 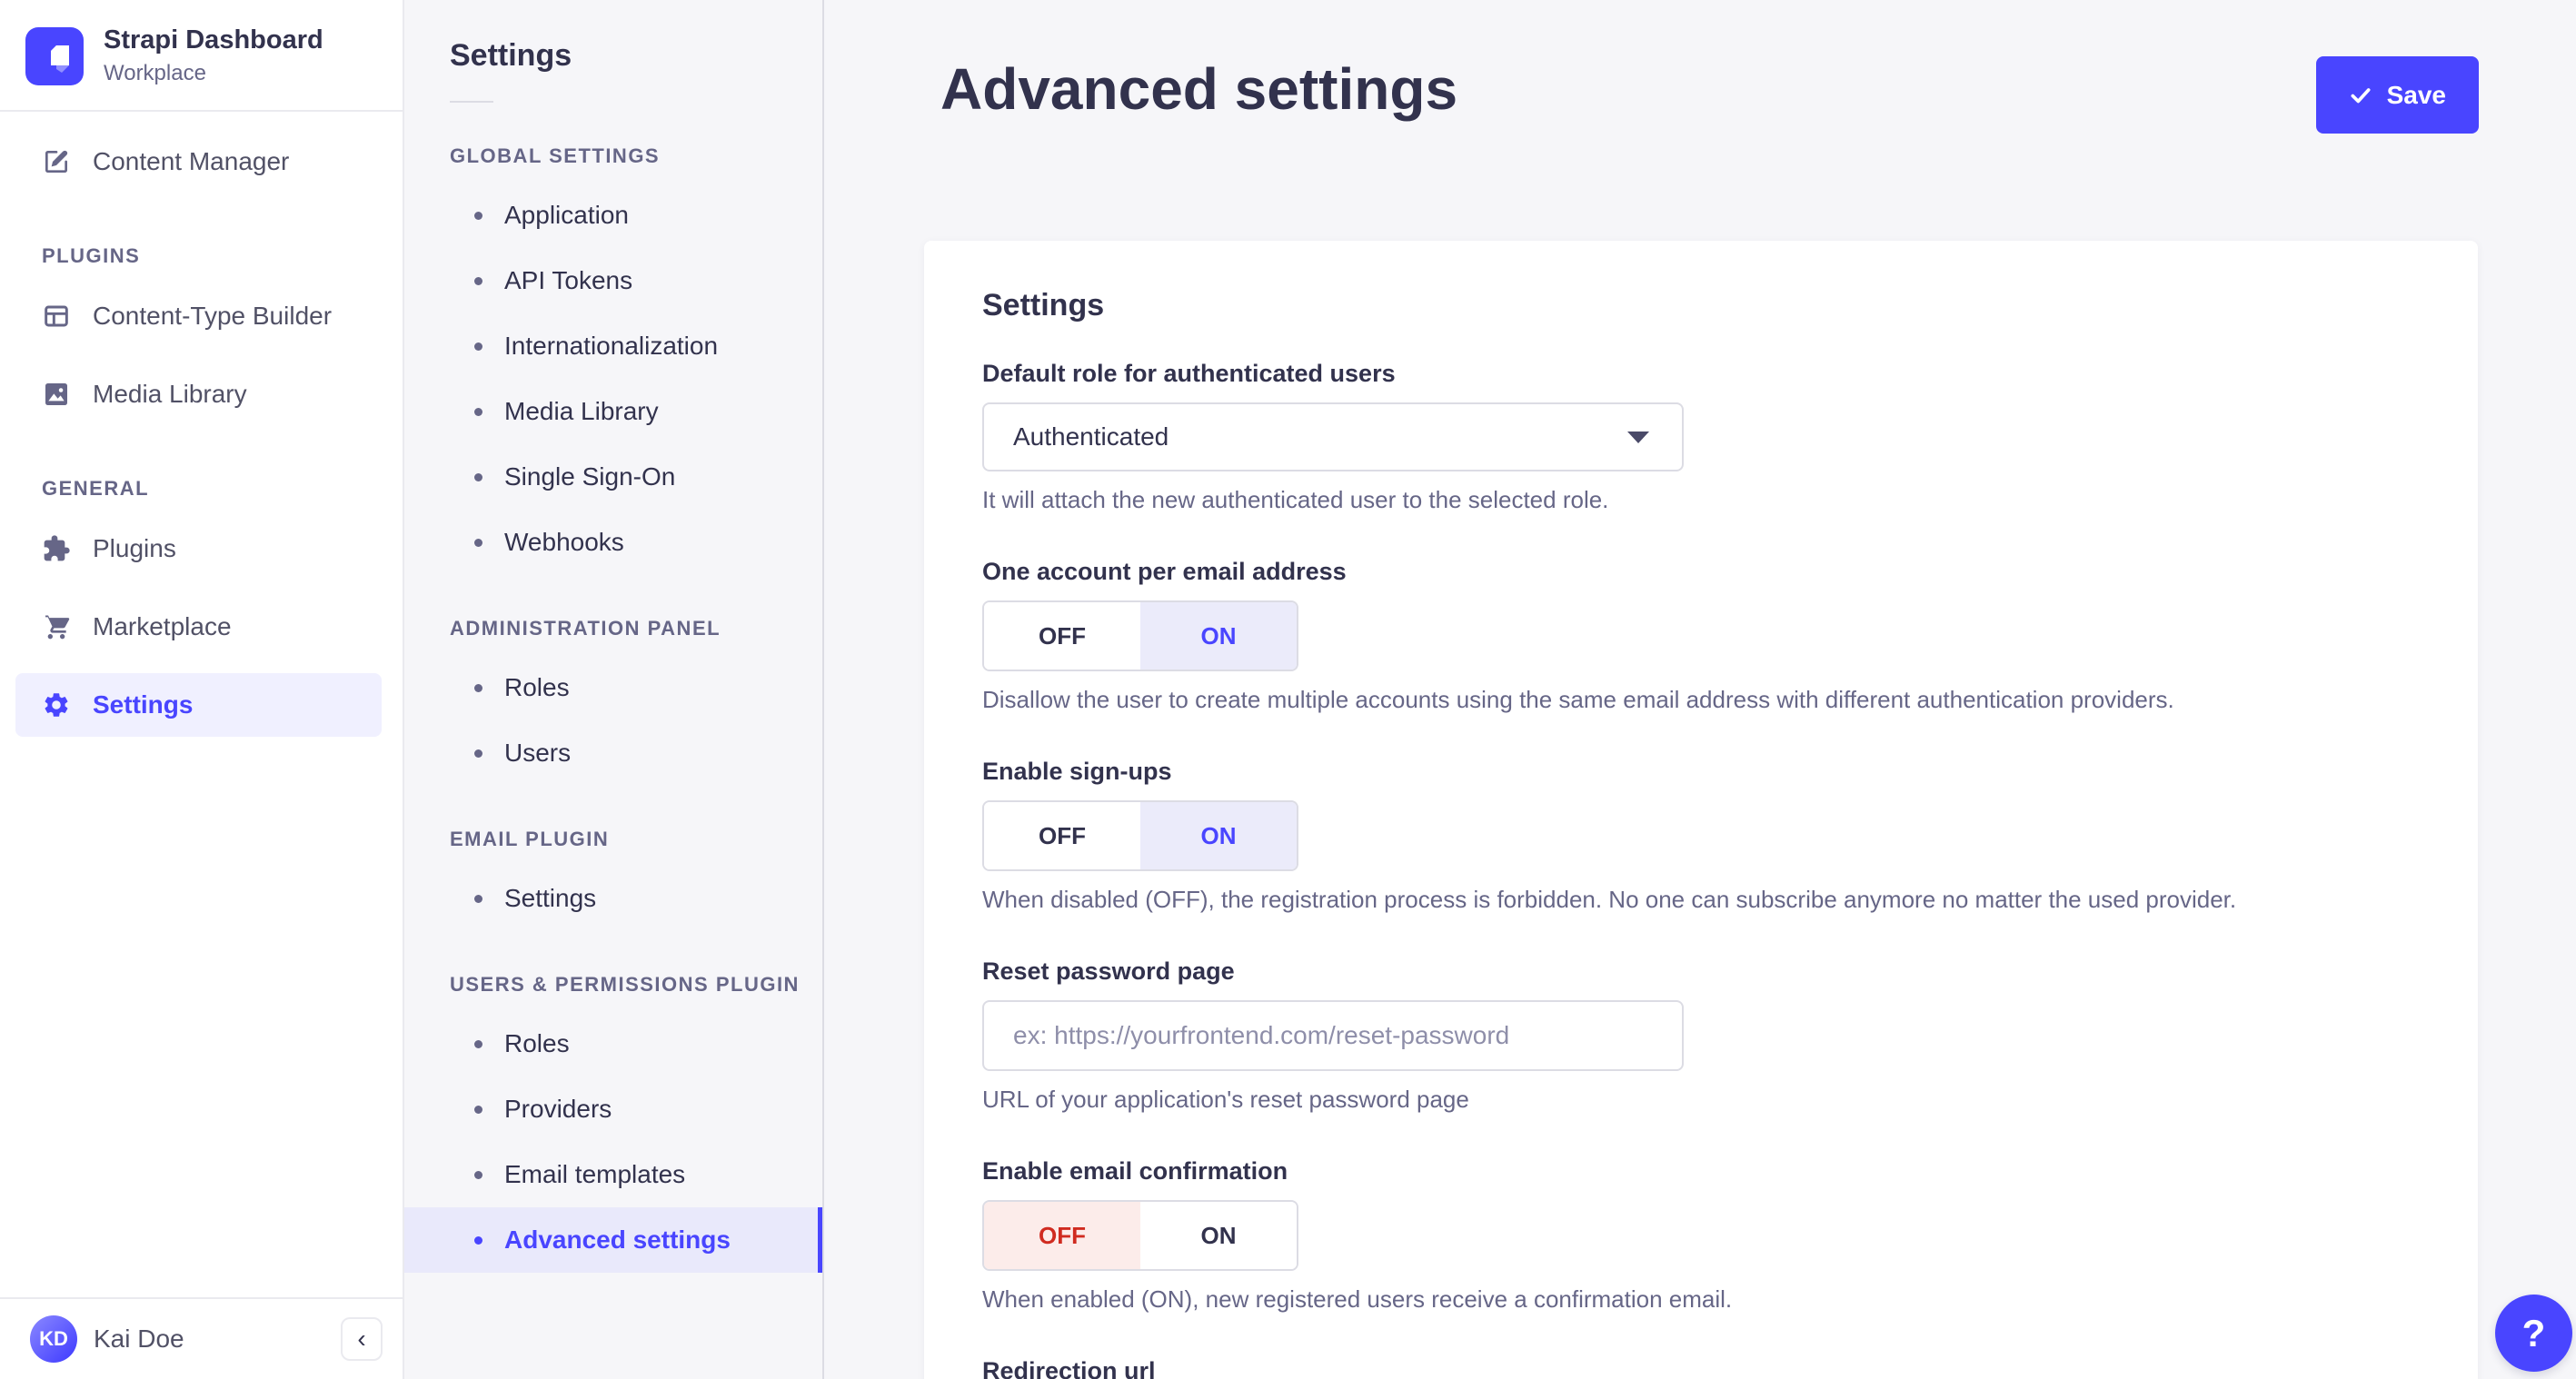 I want to click on sidebar-item-plugins: Plugins, so click(x=199, y=548).